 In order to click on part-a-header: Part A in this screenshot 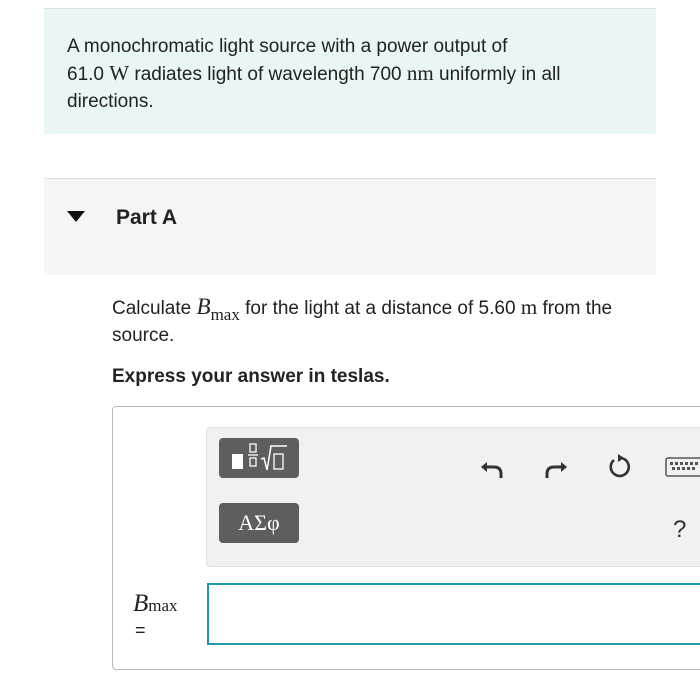, I will do `click(350, 226)`.